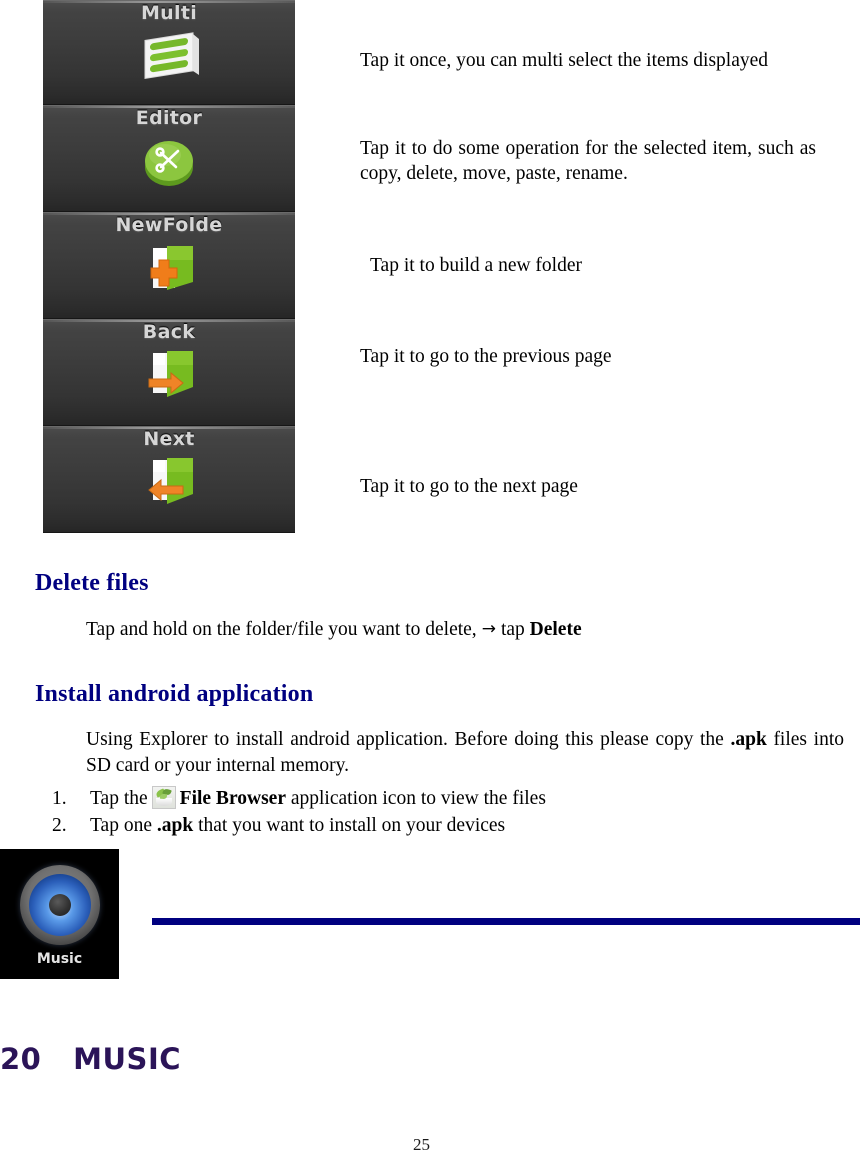 The image size is (863, 1158). What do you see at coordinates (59, 959) in the screenshot?
I see `music-tile-label: Music` at bounding box center [59, 959].